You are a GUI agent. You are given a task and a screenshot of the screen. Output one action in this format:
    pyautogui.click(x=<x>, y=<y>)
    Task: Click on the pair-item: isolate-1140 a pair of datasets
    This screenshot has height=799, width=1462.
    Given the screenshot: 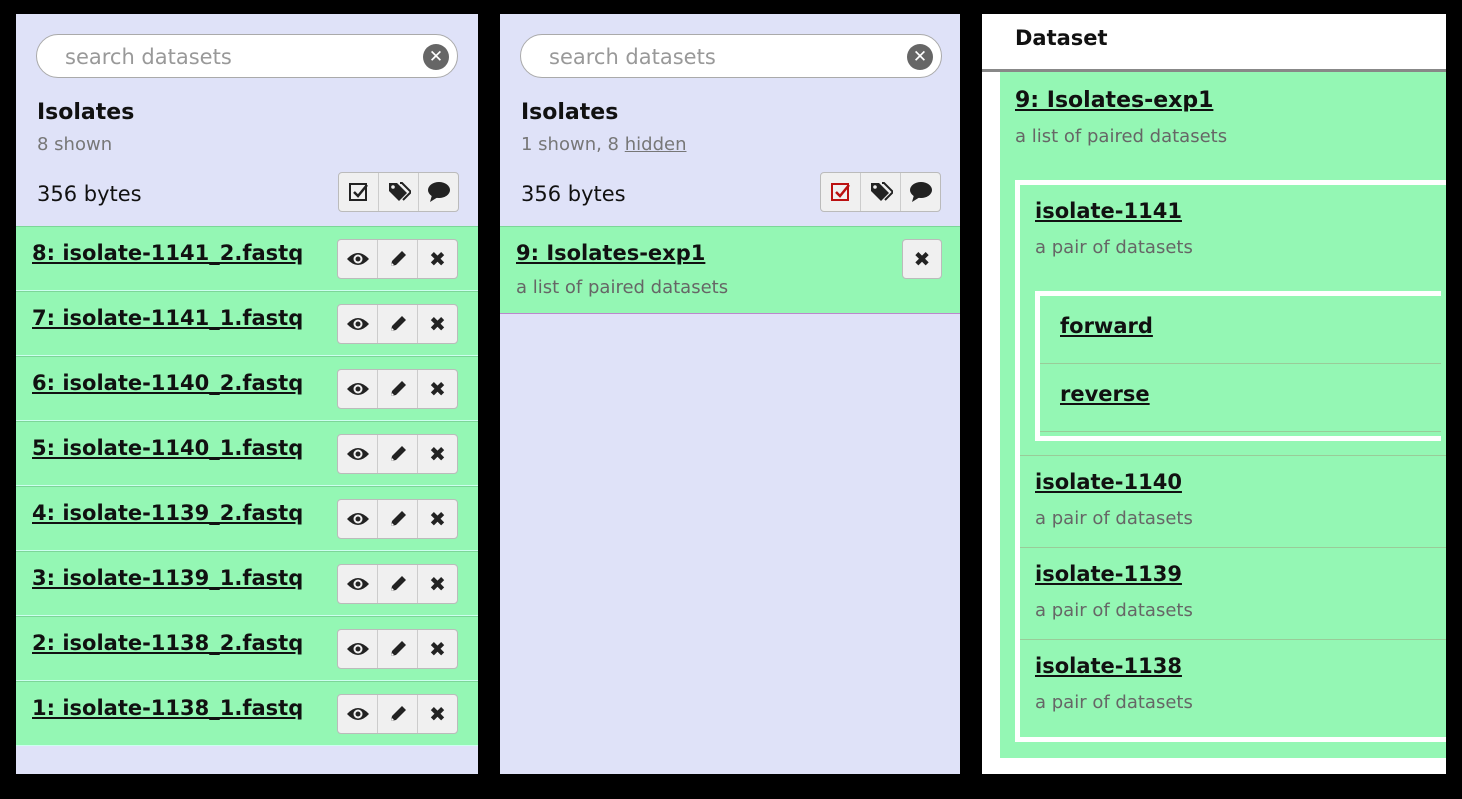 What is the action you would take?
    pyautogui.click(x=1233, y=501)
    